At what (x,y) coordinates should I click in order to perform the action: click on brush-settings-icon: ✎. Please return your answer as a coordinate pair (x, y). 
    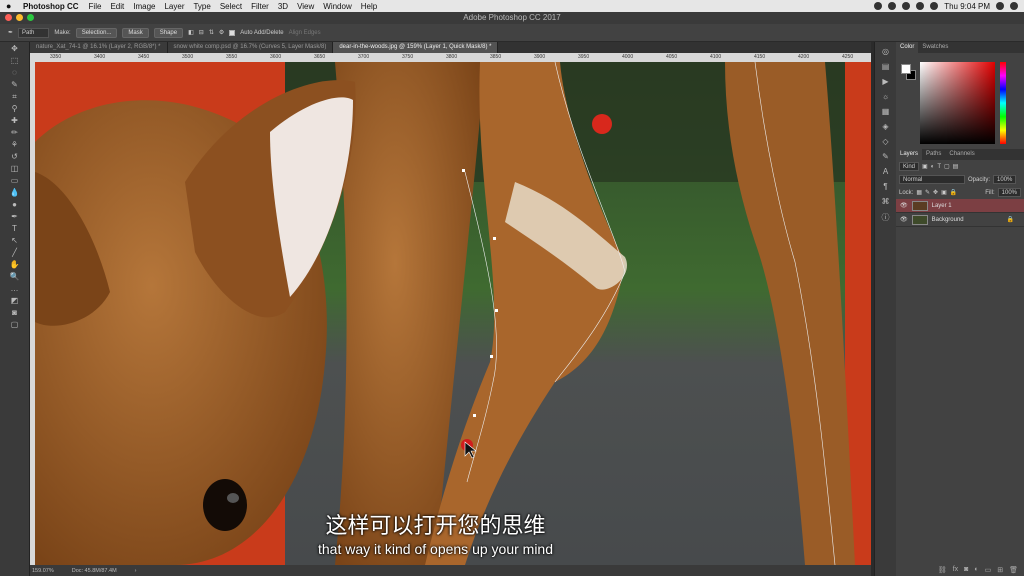
    Looking at the image, I should click on (886, 157).